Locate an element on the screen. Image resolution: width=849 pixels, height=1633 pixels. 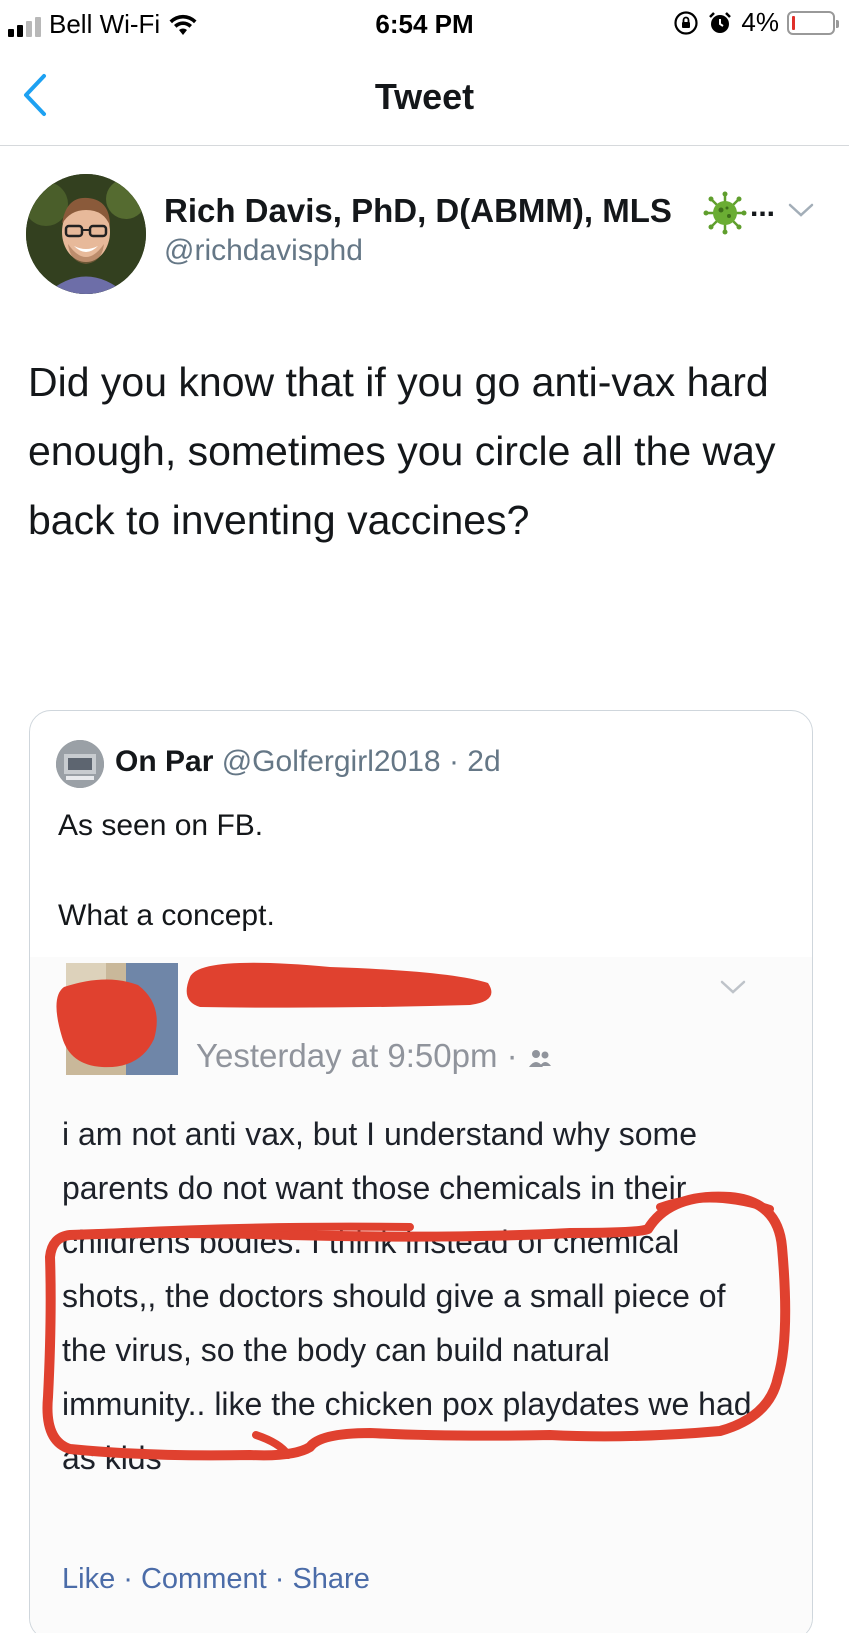
quoted-text-line1: As seen on FB. is located at coordinates (161, 825).